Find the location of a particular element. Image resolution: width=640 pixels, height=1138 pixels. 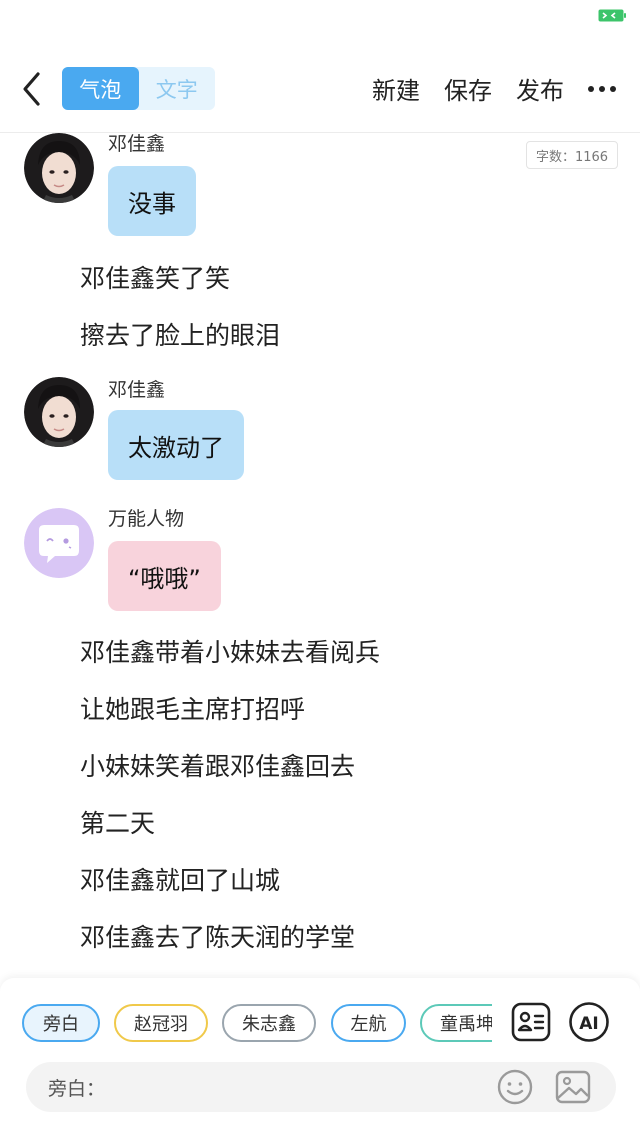

status-bar is located at coordinates (320, 20).